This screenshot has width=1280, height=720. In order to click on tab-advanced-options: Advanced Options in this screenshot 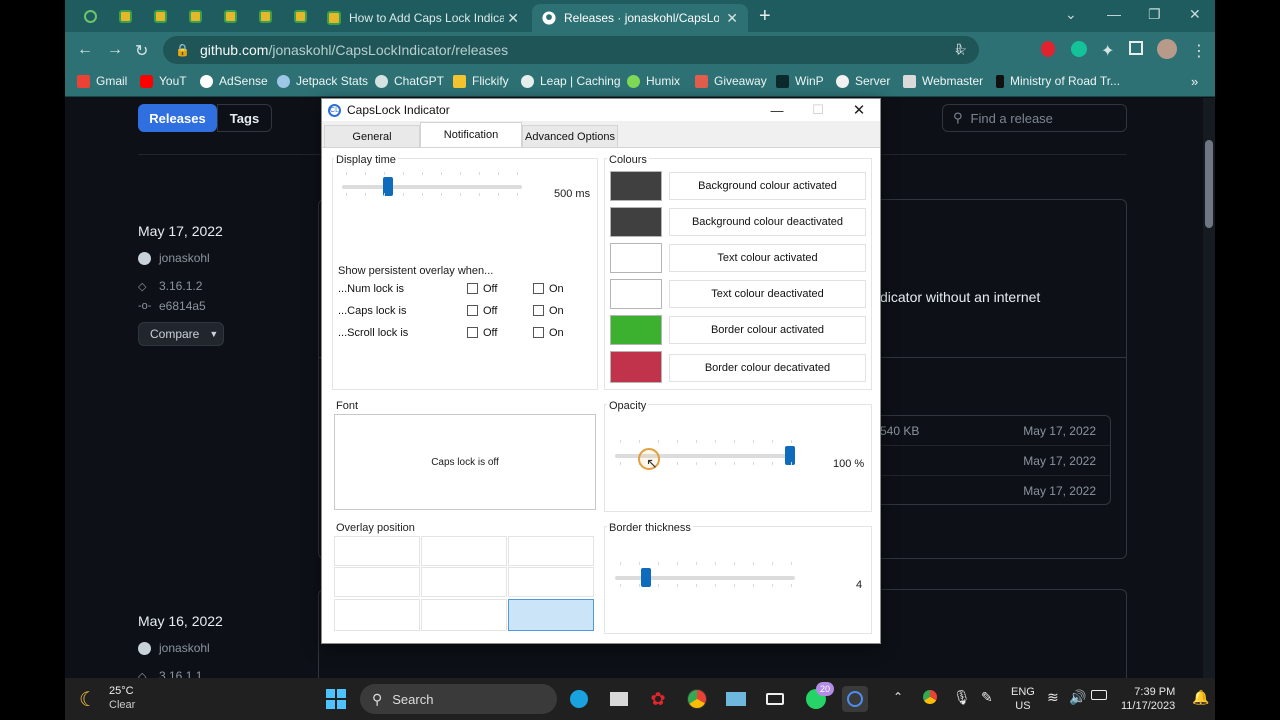, I will do `click(570, 136)`.